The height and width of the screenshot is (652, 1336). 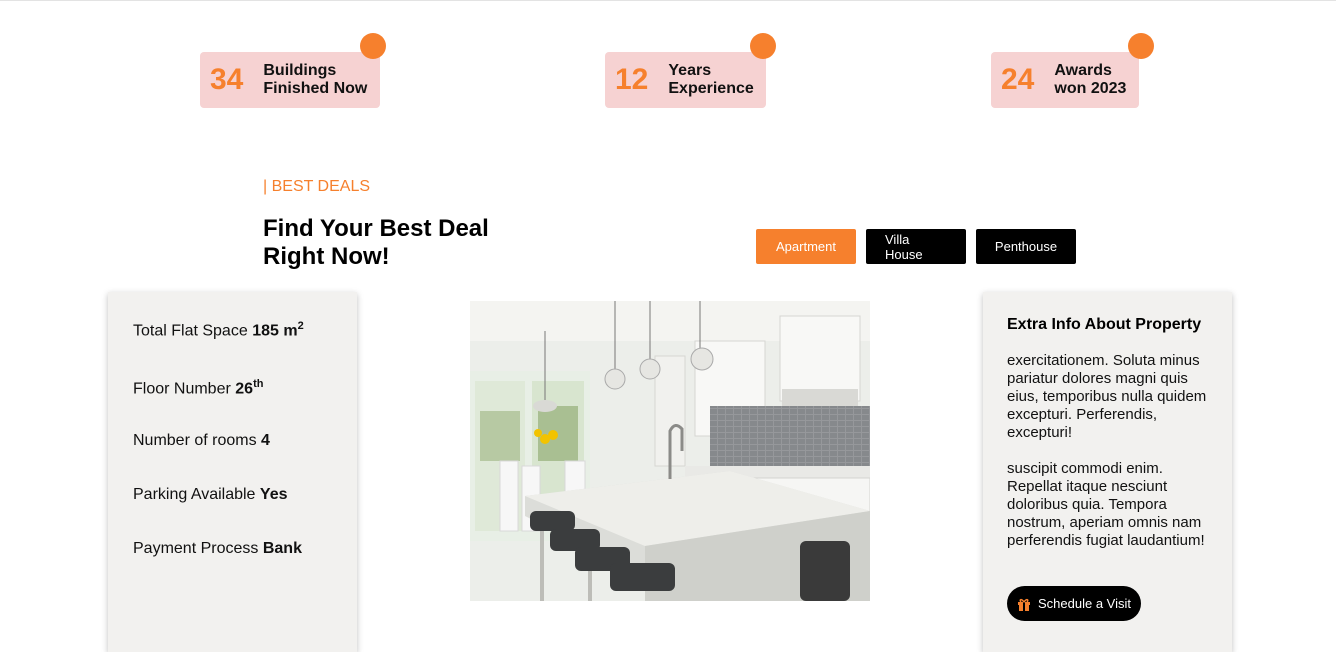 I want to click on spec-floor-number: Floor Number 26th, so click(x=198, y=388).